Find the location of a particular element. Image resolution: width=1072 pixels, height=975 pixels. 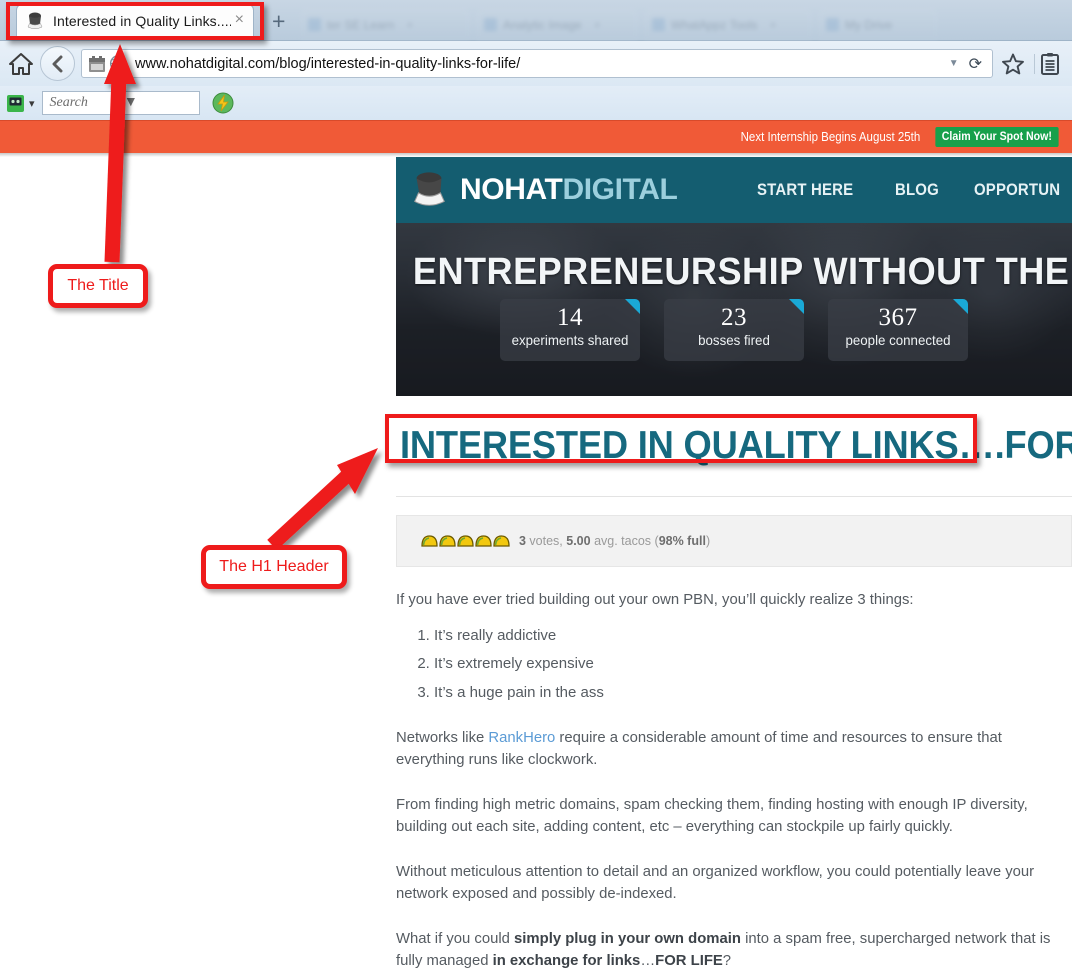

background-tab: ter SE Learn × is located at coordinates (385, 24).